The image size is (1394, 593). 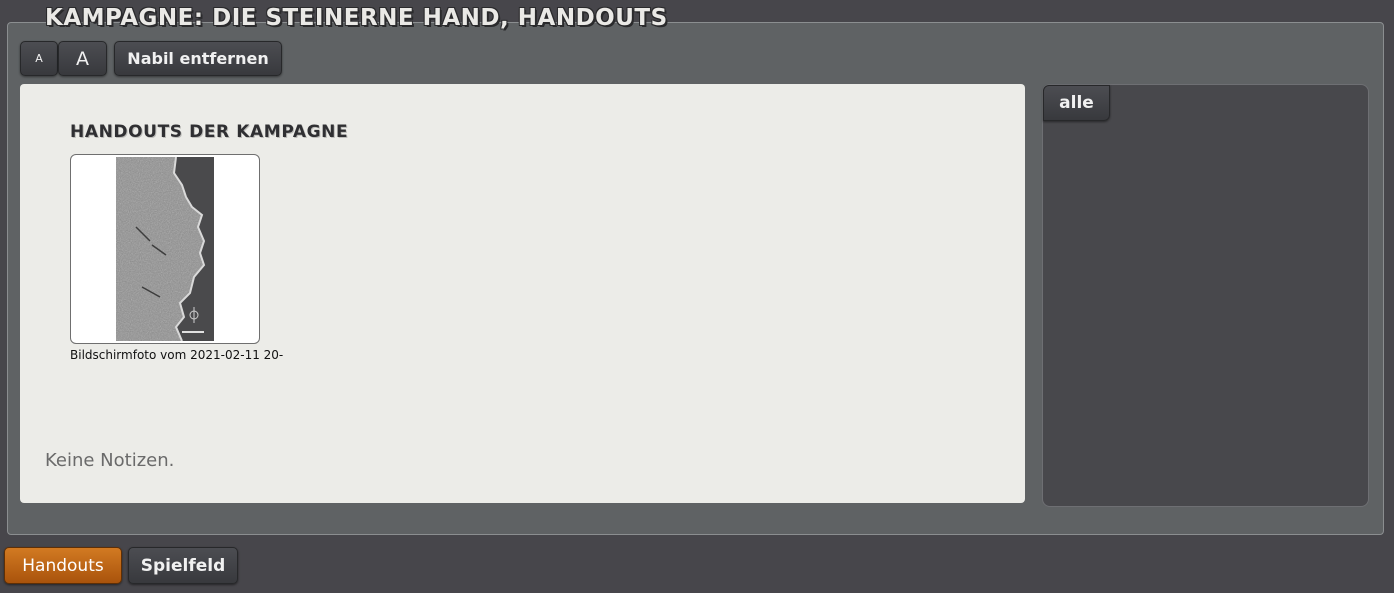 I want to click on handout-caption: Bildschirmfoto vom 2021-02-11 20-0, so click(x=177, y=355).